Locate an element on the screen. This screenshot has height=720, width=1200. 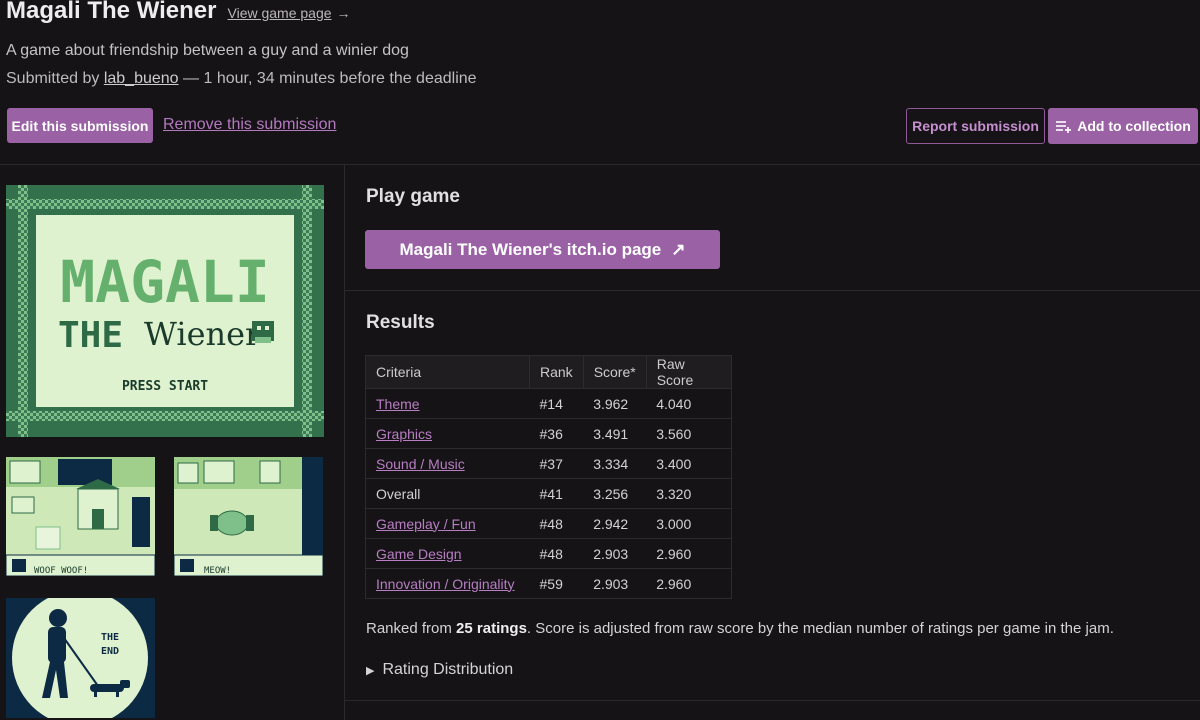
ratings-count: 25 ratings is located at coordinates (491, 628).